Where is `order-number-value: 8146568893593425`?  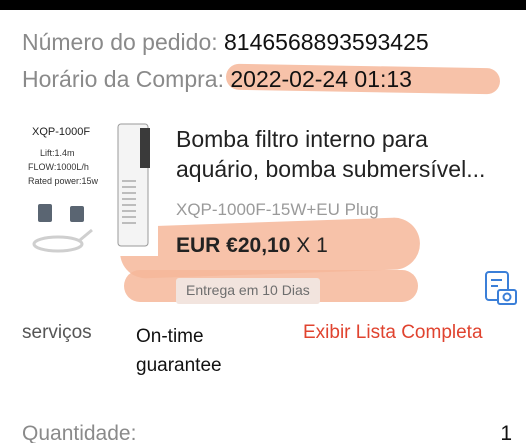
order-number-value: 8146568893593425 is located at coordinates (326, 42).